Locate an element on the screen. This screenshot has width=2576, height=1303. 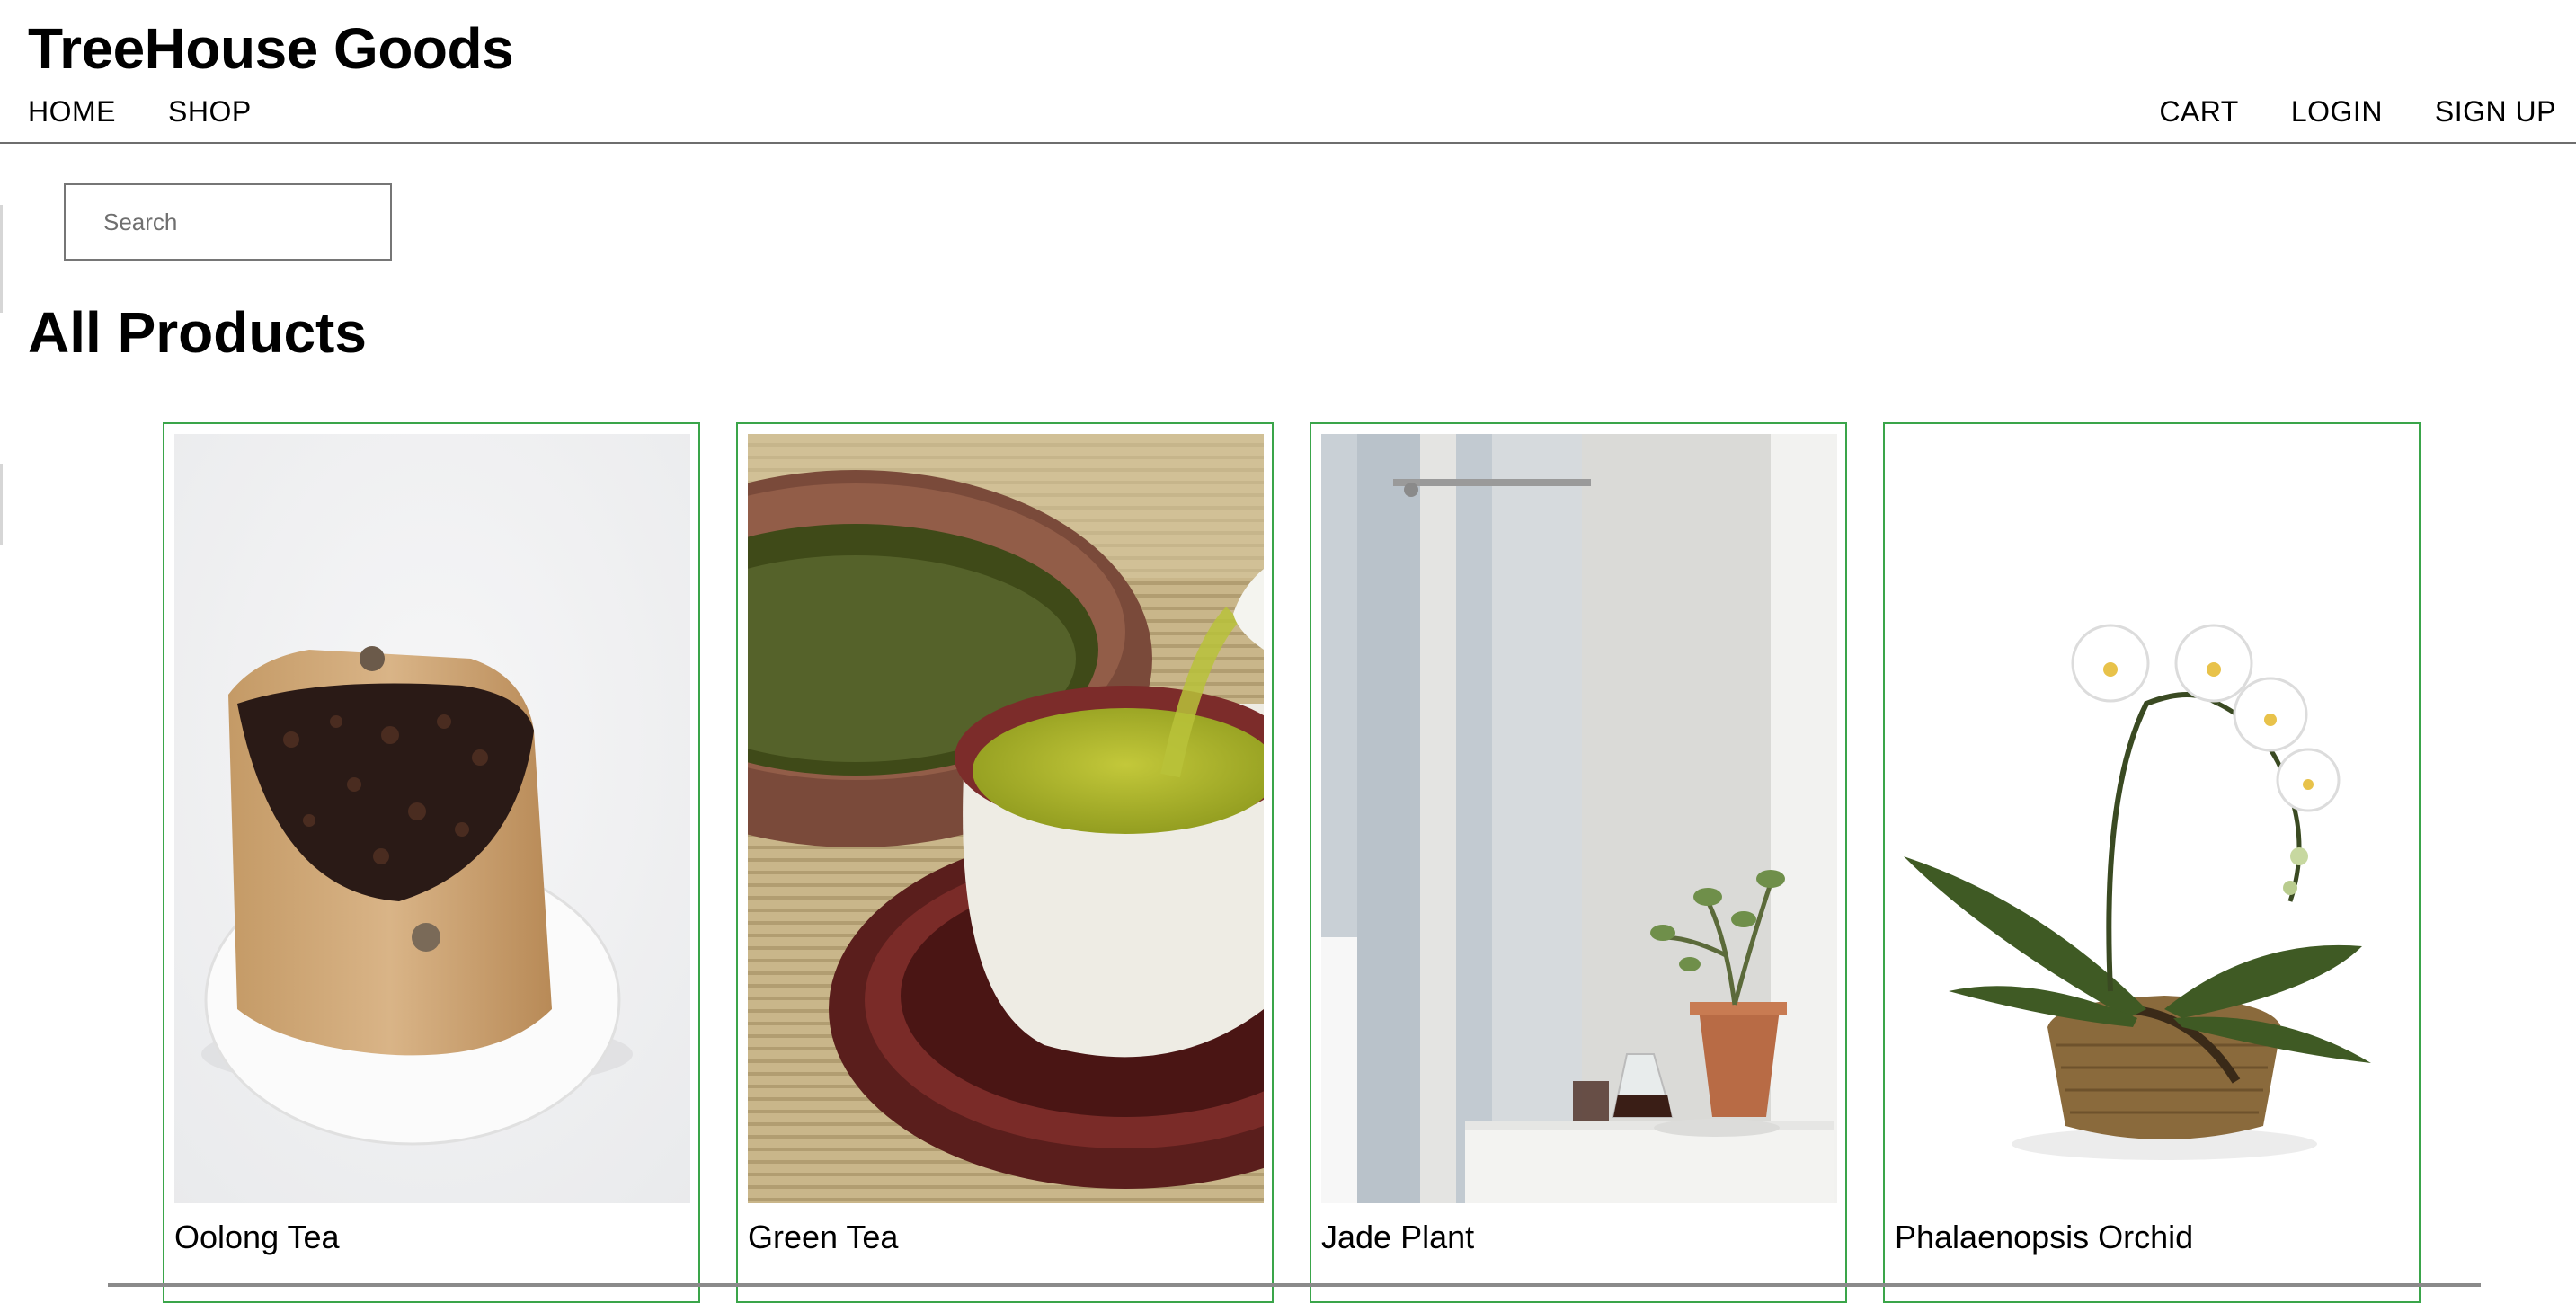
nav-cart-link: CART is located at coordinates (2199, 111).